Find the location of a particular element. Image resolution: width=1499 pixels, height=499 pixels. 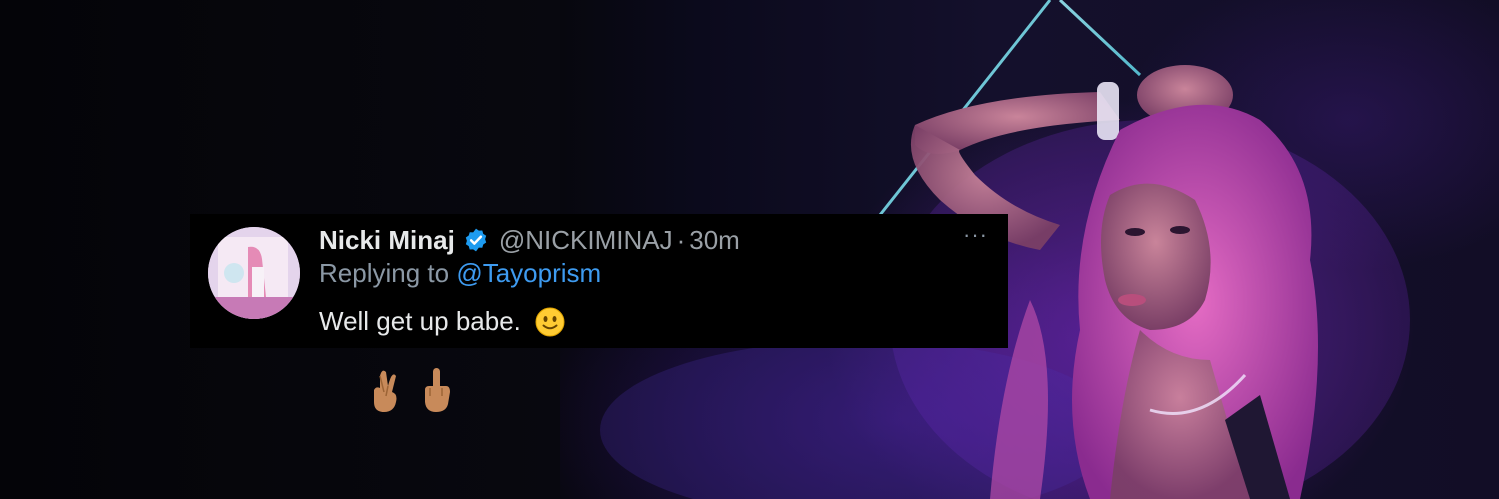

tweet-header: Nicki Minaj @NICKIMINAJ · 30m is located at coordinates (529, 240).